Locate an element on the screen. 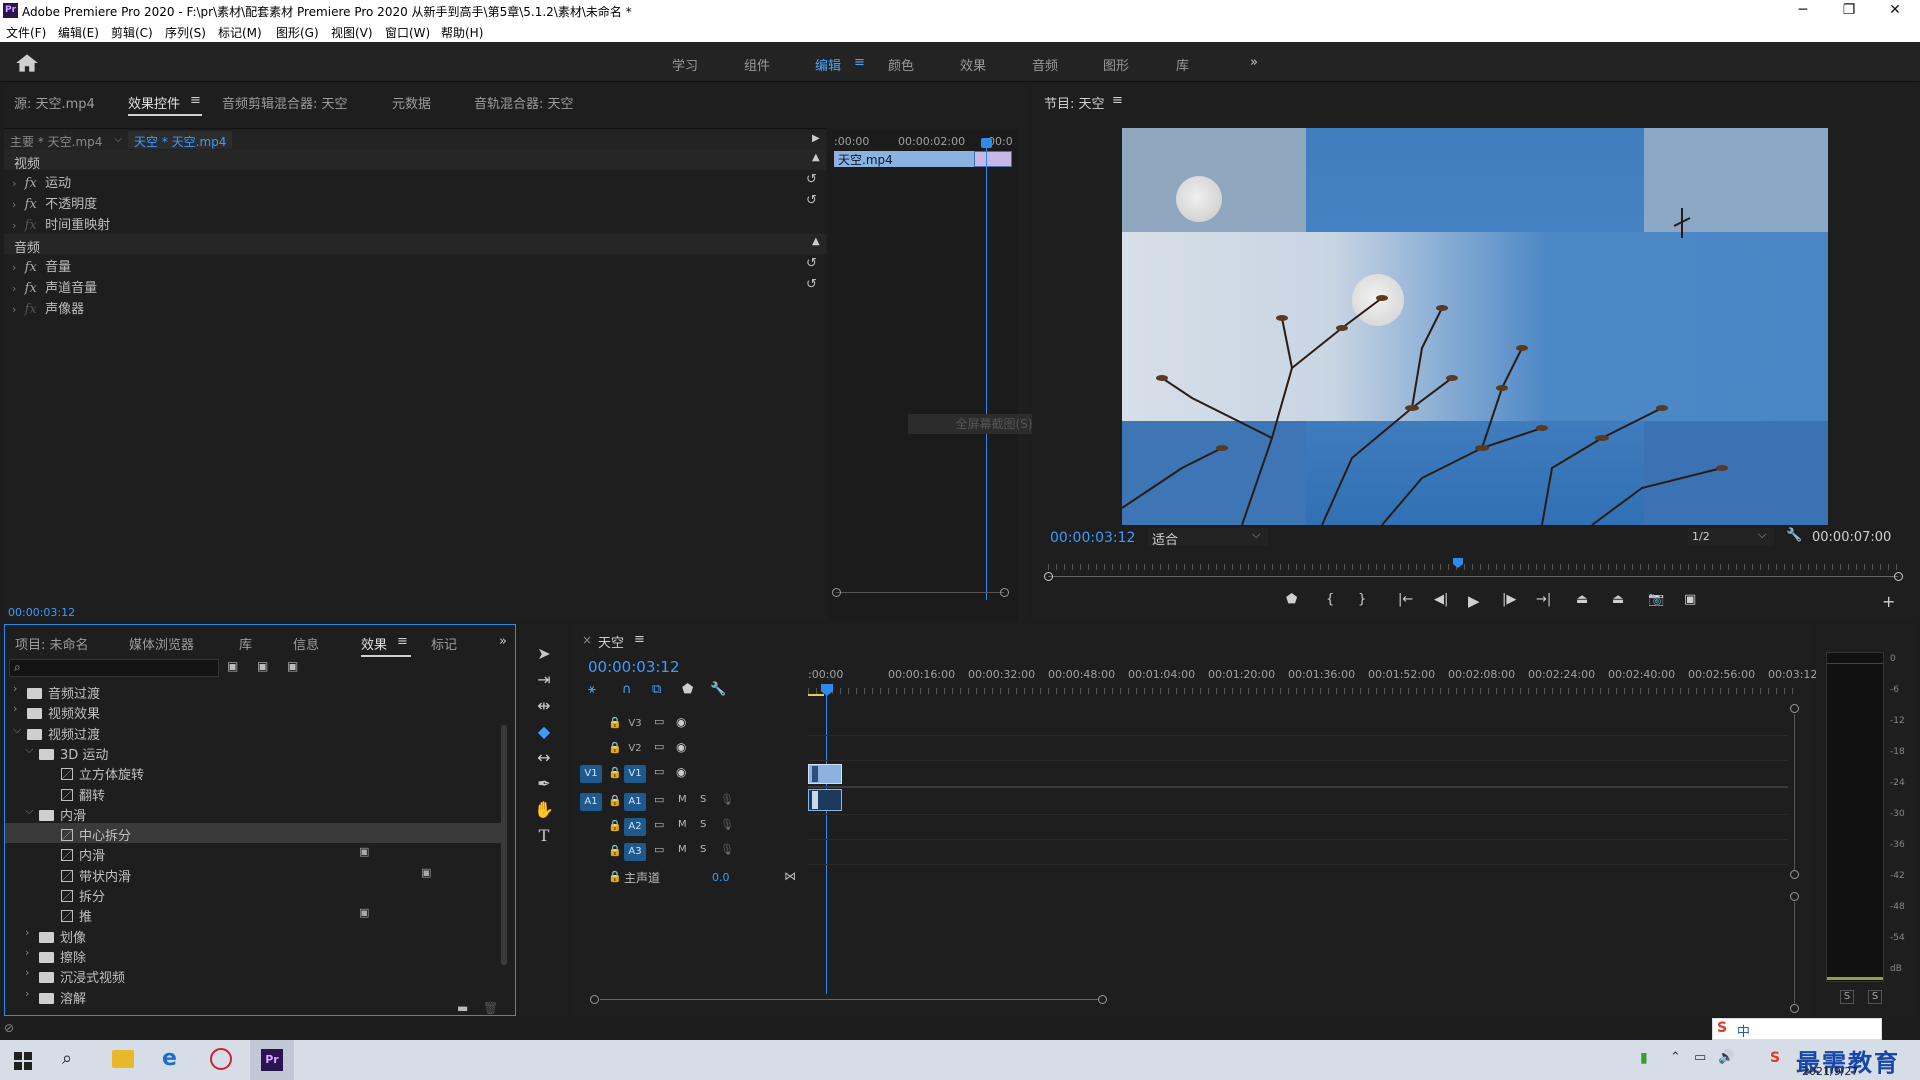 This screenshot has width=1920, height=1080. master-clip-label: 主要 * 天空.mp4 is located at coordinates (56, 141).